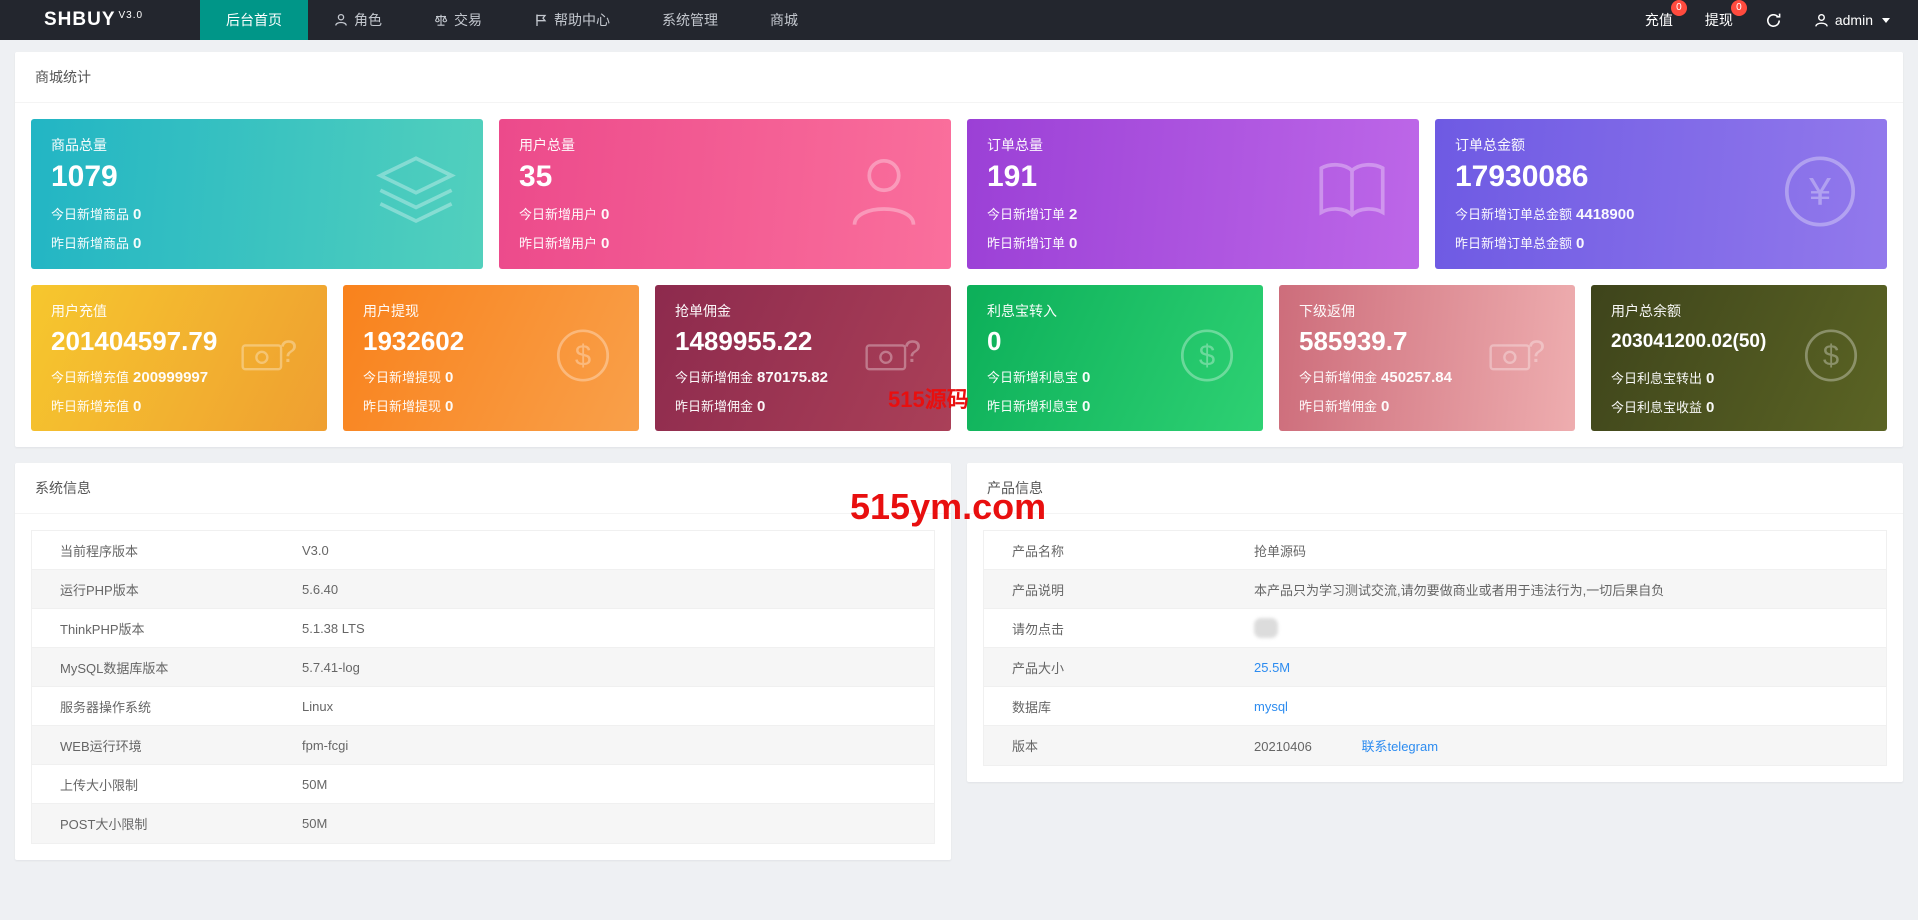 Image resolution: width=1918 pixels, height=920 pixels. What do you see at coordinates (1658, 20) in the screenshot?
I see `recharge-label: 充值` at bounding box center [1658, 20].